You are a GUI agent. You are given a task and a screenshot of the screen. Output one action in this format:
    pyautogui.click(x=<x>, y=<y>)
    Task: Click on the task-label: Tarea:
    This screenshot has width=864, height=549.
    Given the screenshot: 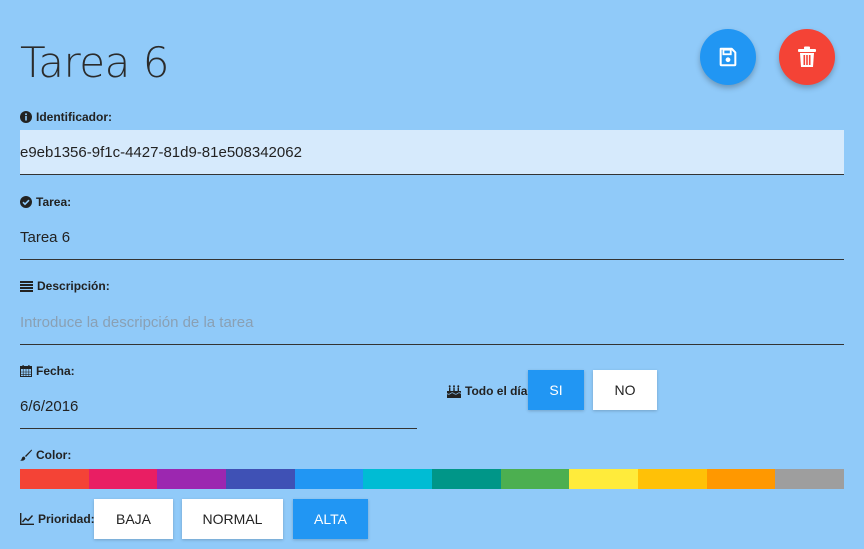 What is the action you would take?
    pyautogui.click(x=45, y=202)
    